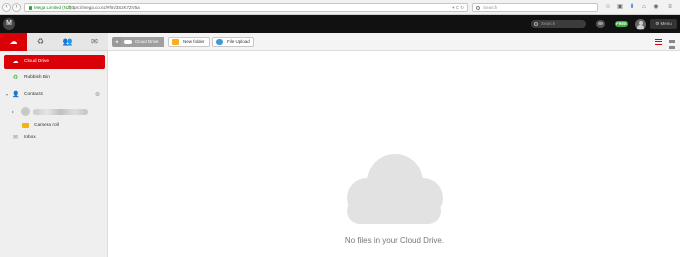 This screenshot has width=680, height=257. What do you see at coordinates (608, 7) in the screenshot?
I see `star-icon: ☆` at bounding box center [608, 7].